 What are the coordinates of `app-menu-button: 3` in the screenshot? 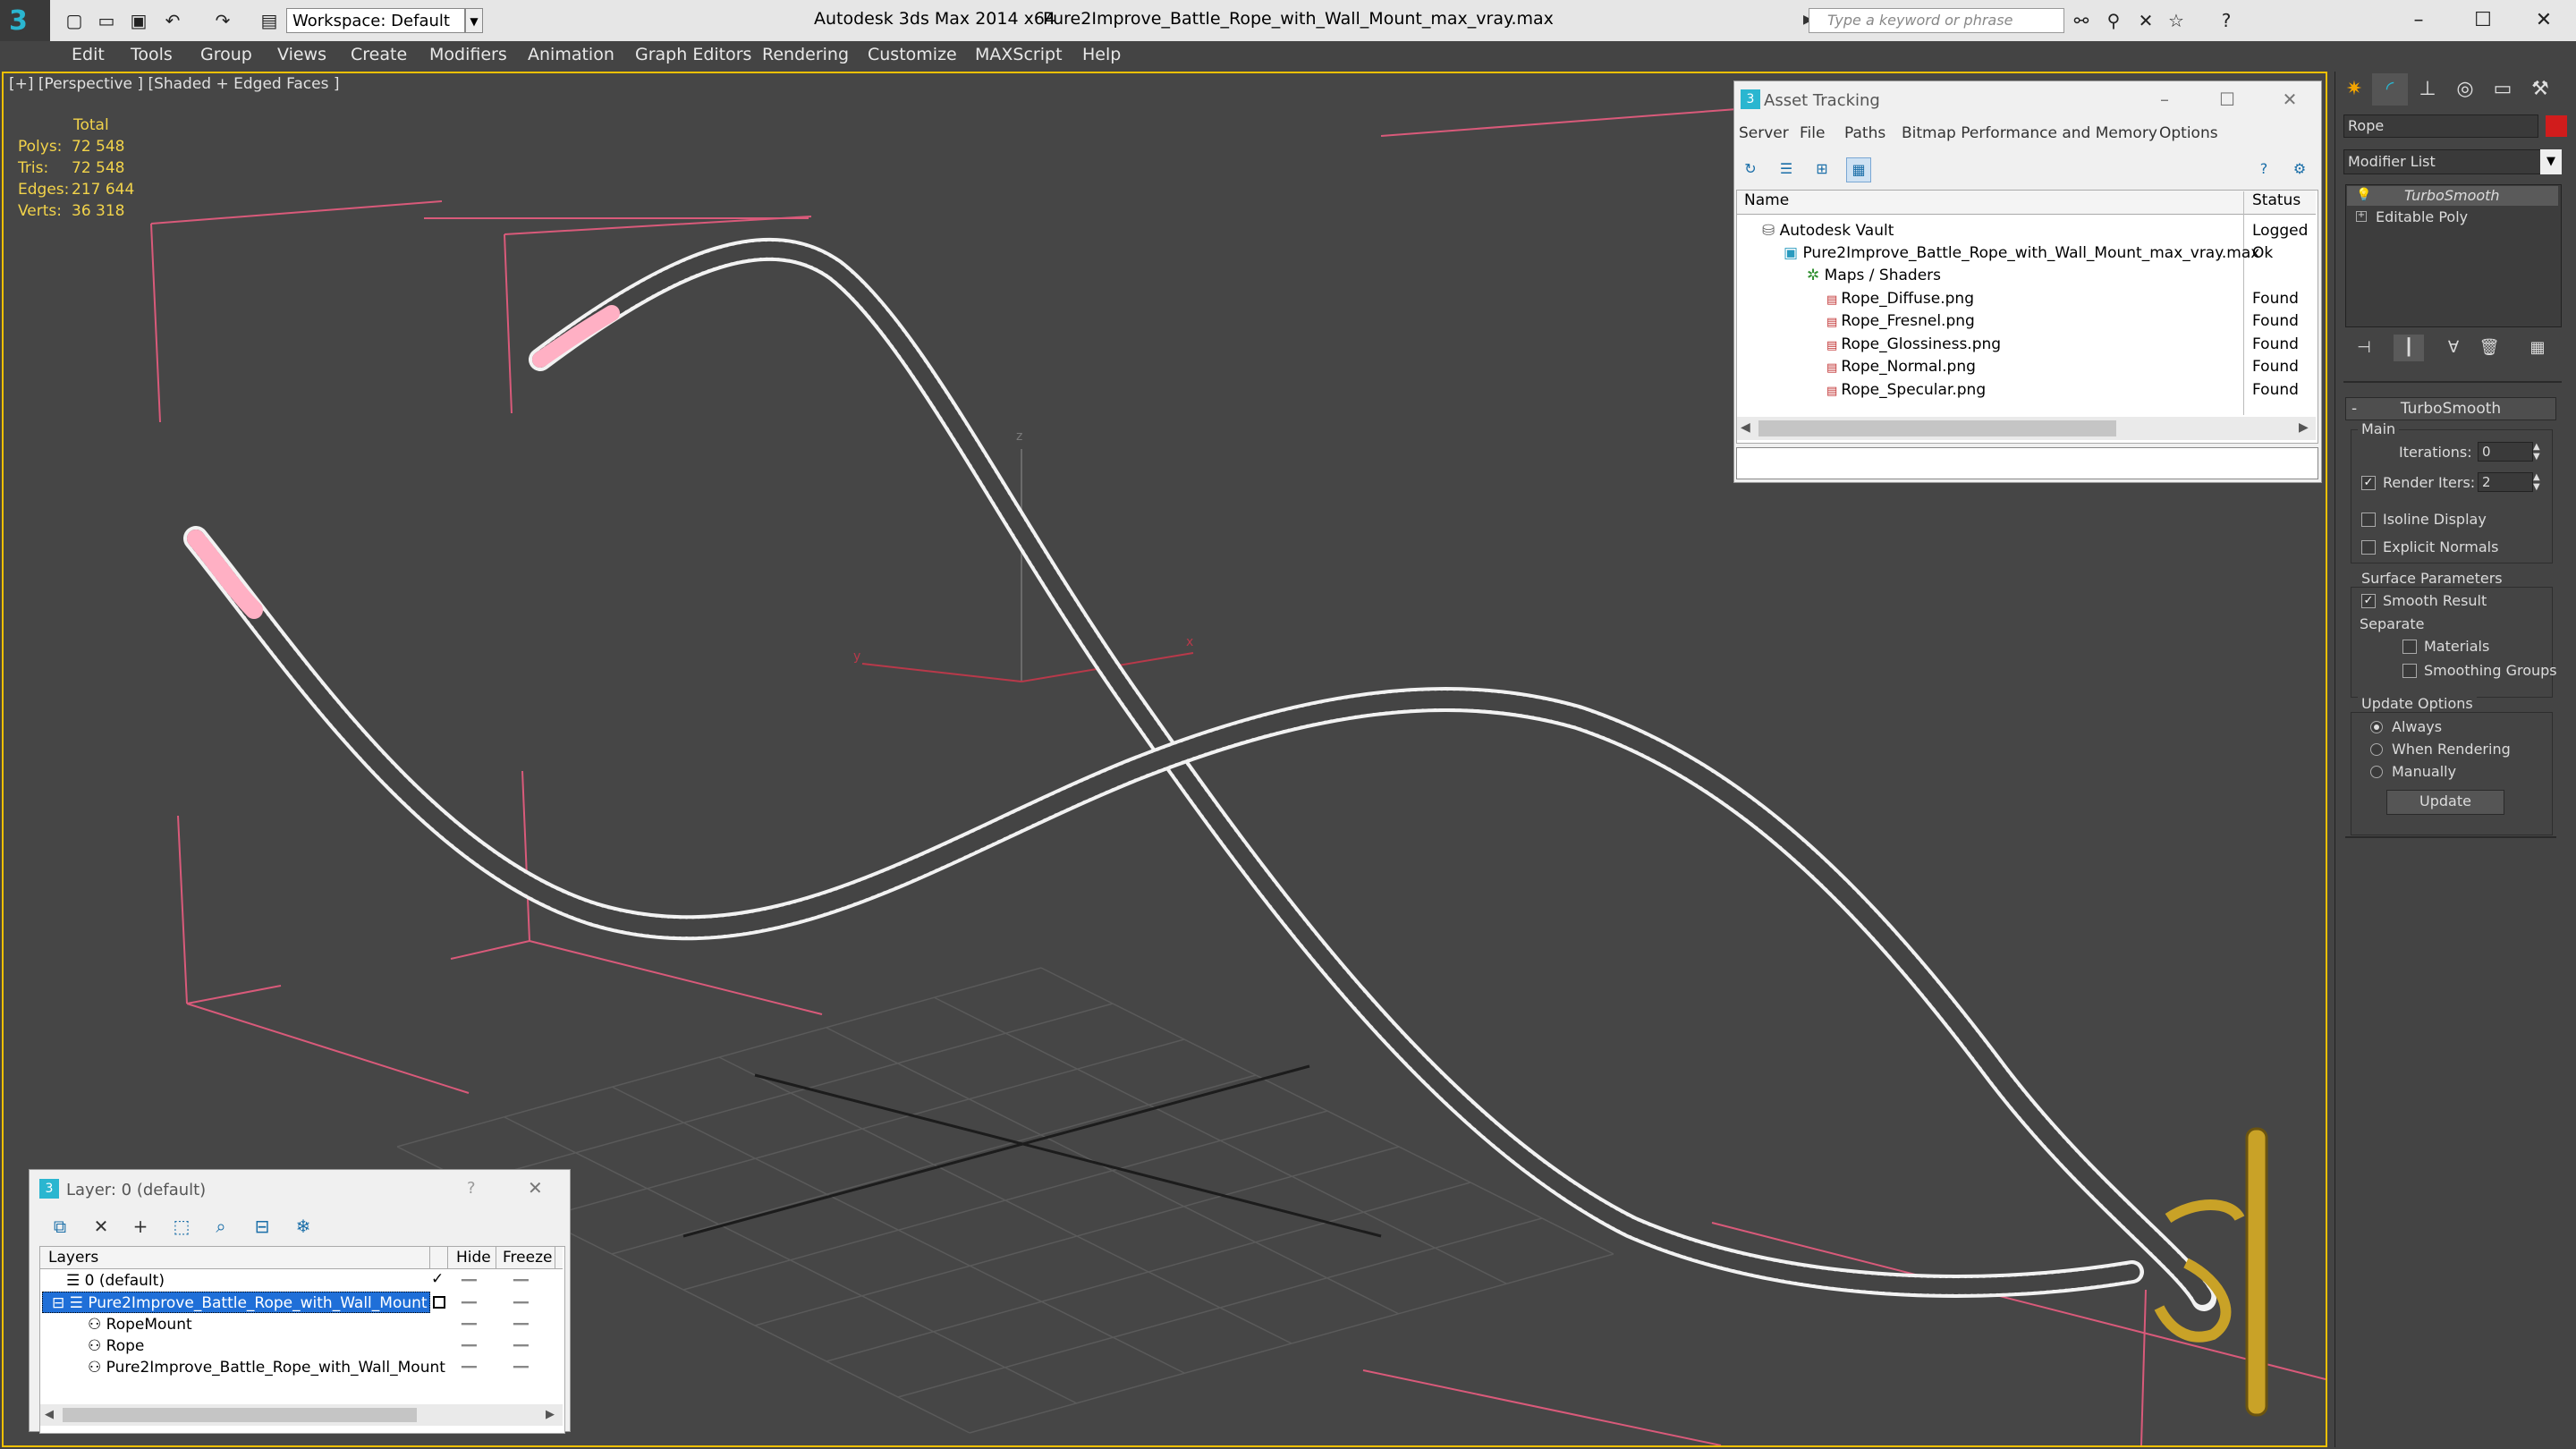 It's located at (25, 20).